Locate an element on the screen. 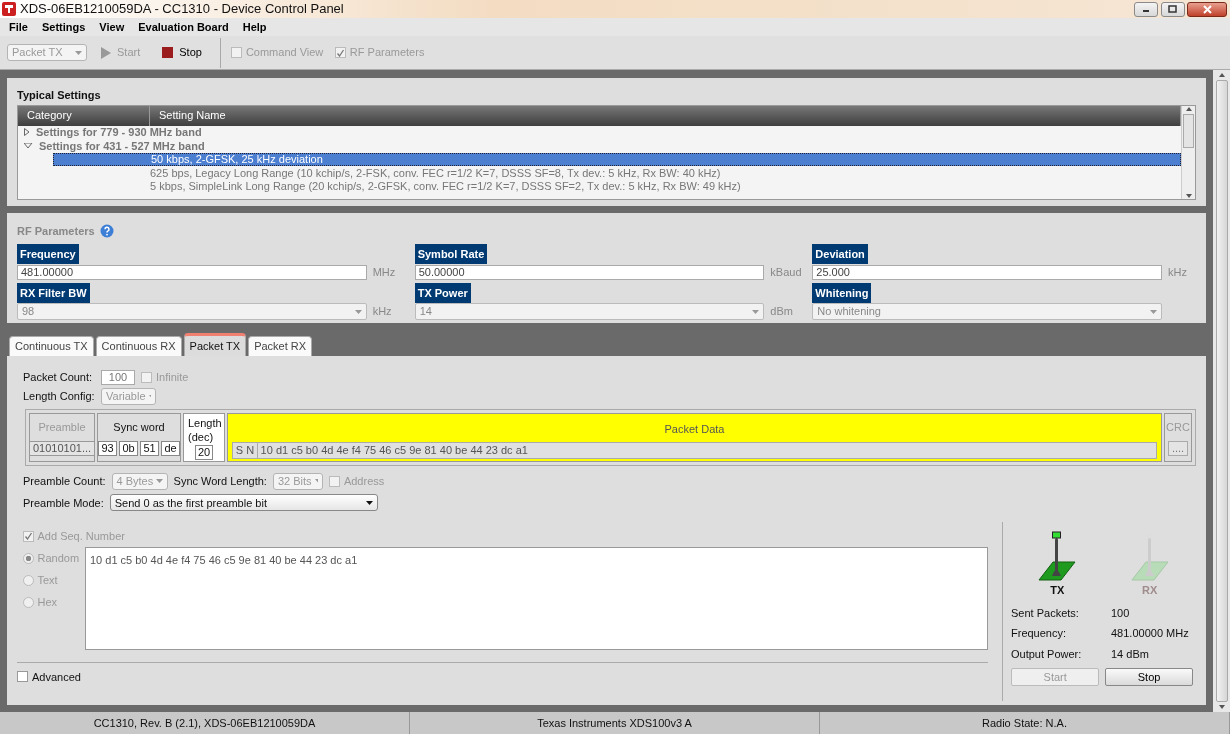 This screenshot has height=734, width=1230. maximize-button is located at coordinates (1172, 9).